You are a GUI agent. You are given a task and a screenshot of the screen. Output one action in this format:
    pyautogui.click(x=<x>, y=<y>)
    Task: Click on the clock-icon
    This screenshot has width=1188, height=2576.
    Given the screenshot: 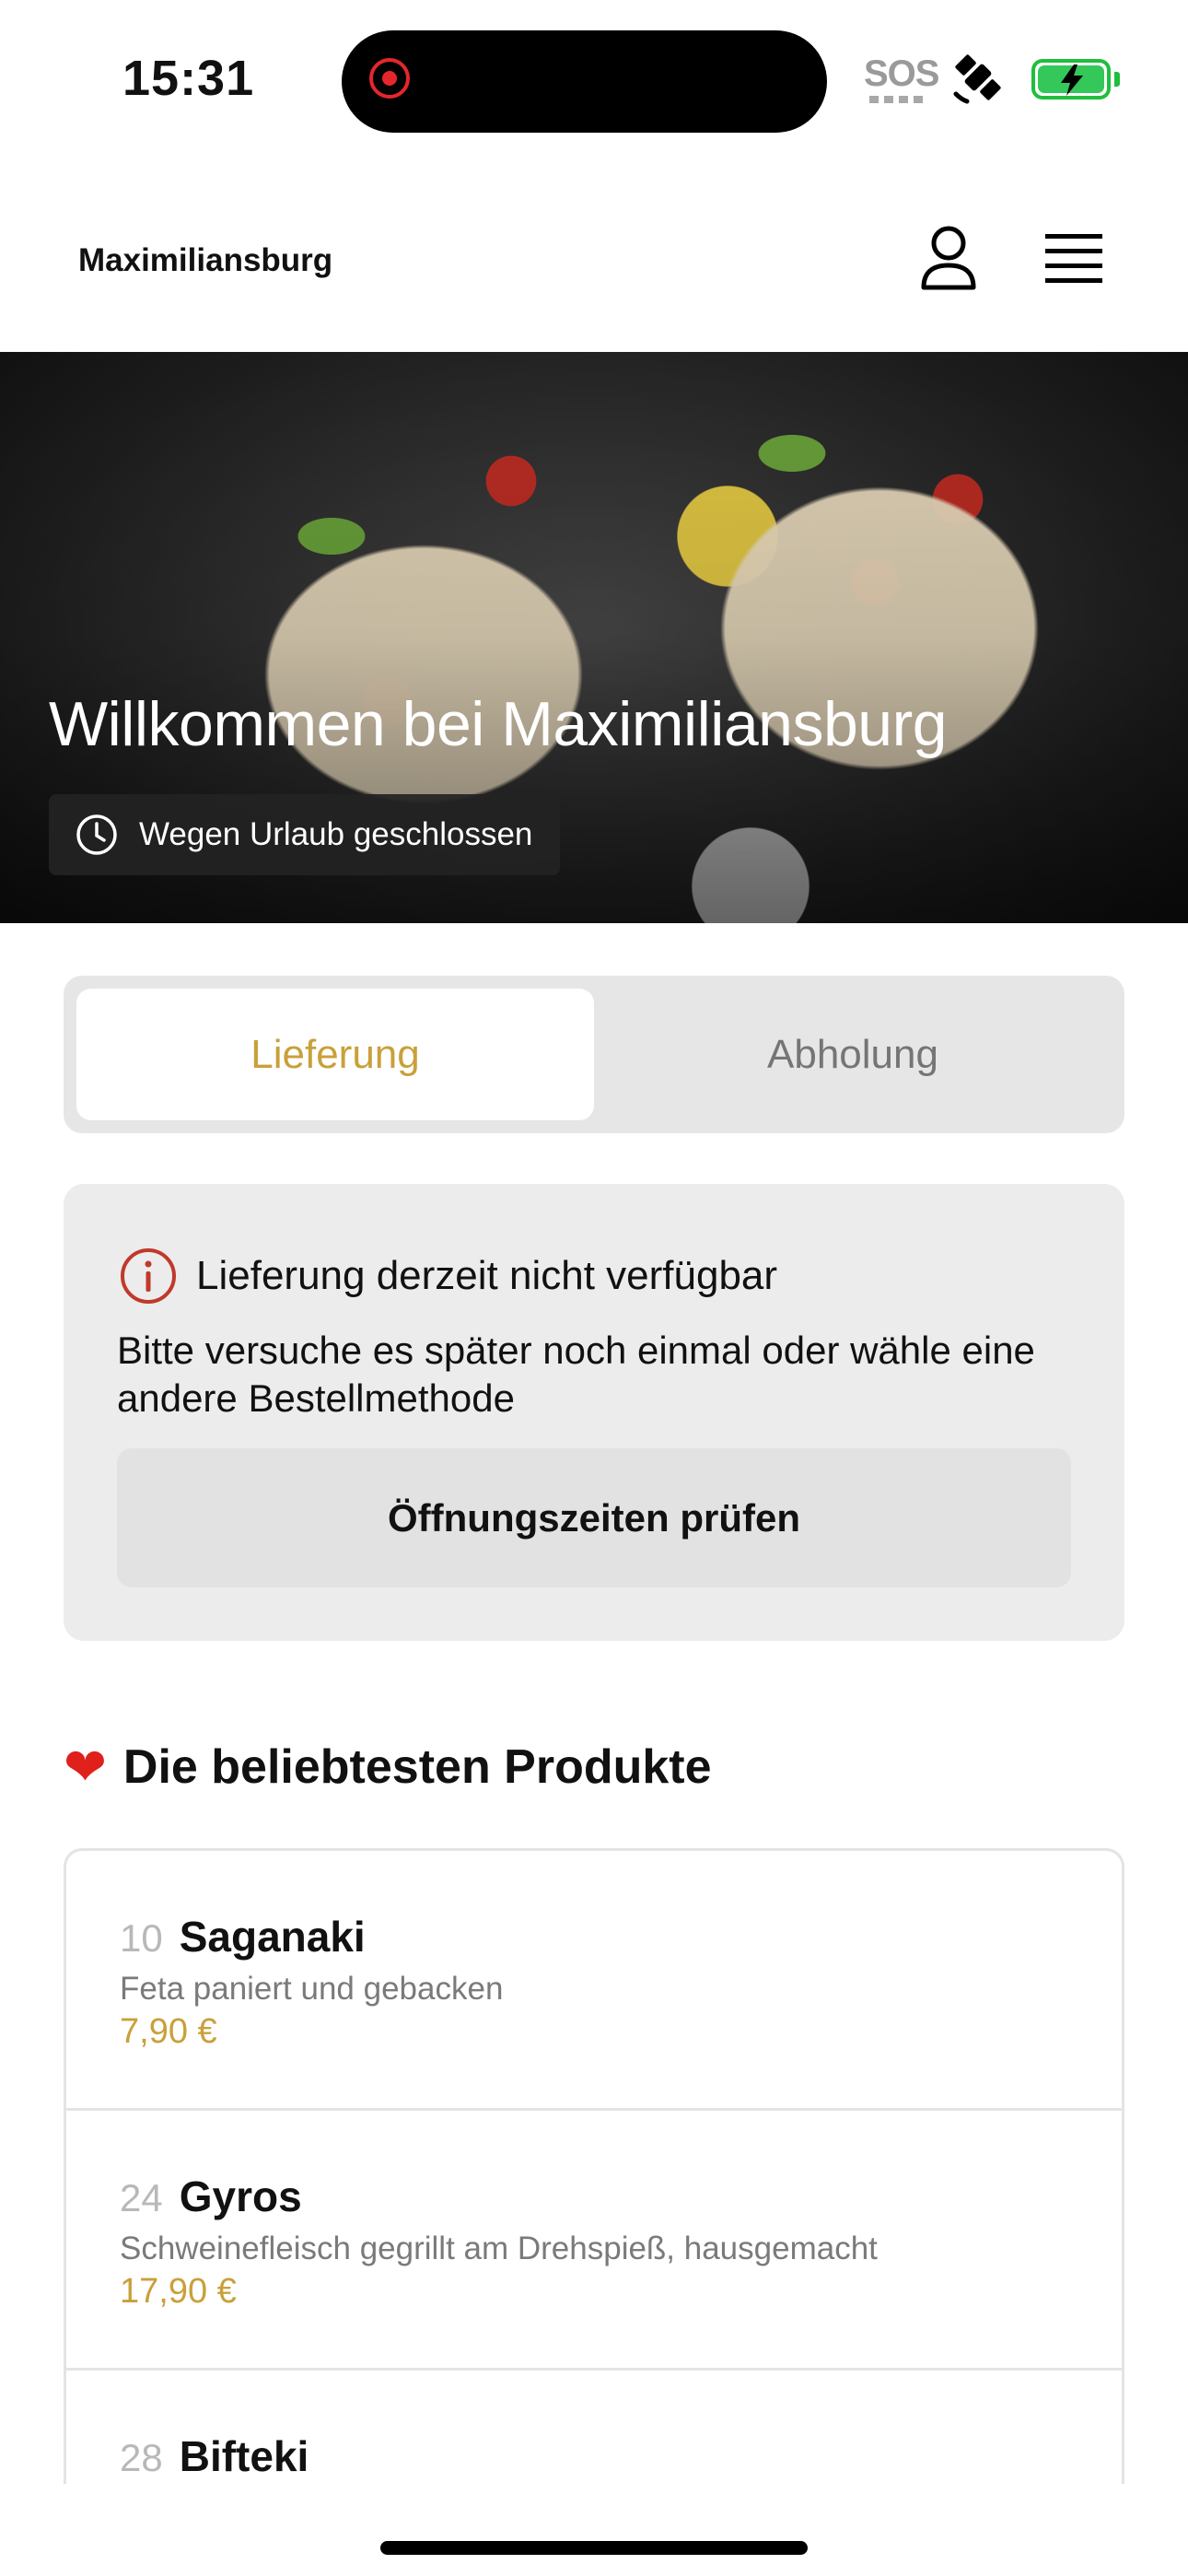 What is the action you would take?
    pyautogui.click(x=96, y=834)
    